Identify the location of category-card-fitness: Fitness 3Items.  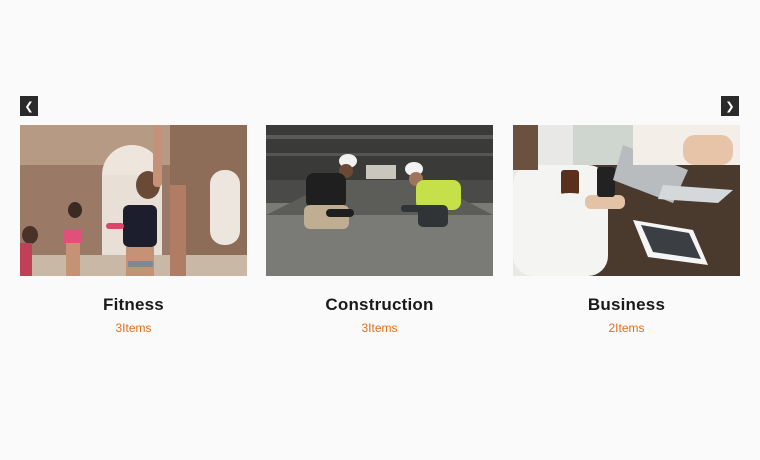
(133, 230).